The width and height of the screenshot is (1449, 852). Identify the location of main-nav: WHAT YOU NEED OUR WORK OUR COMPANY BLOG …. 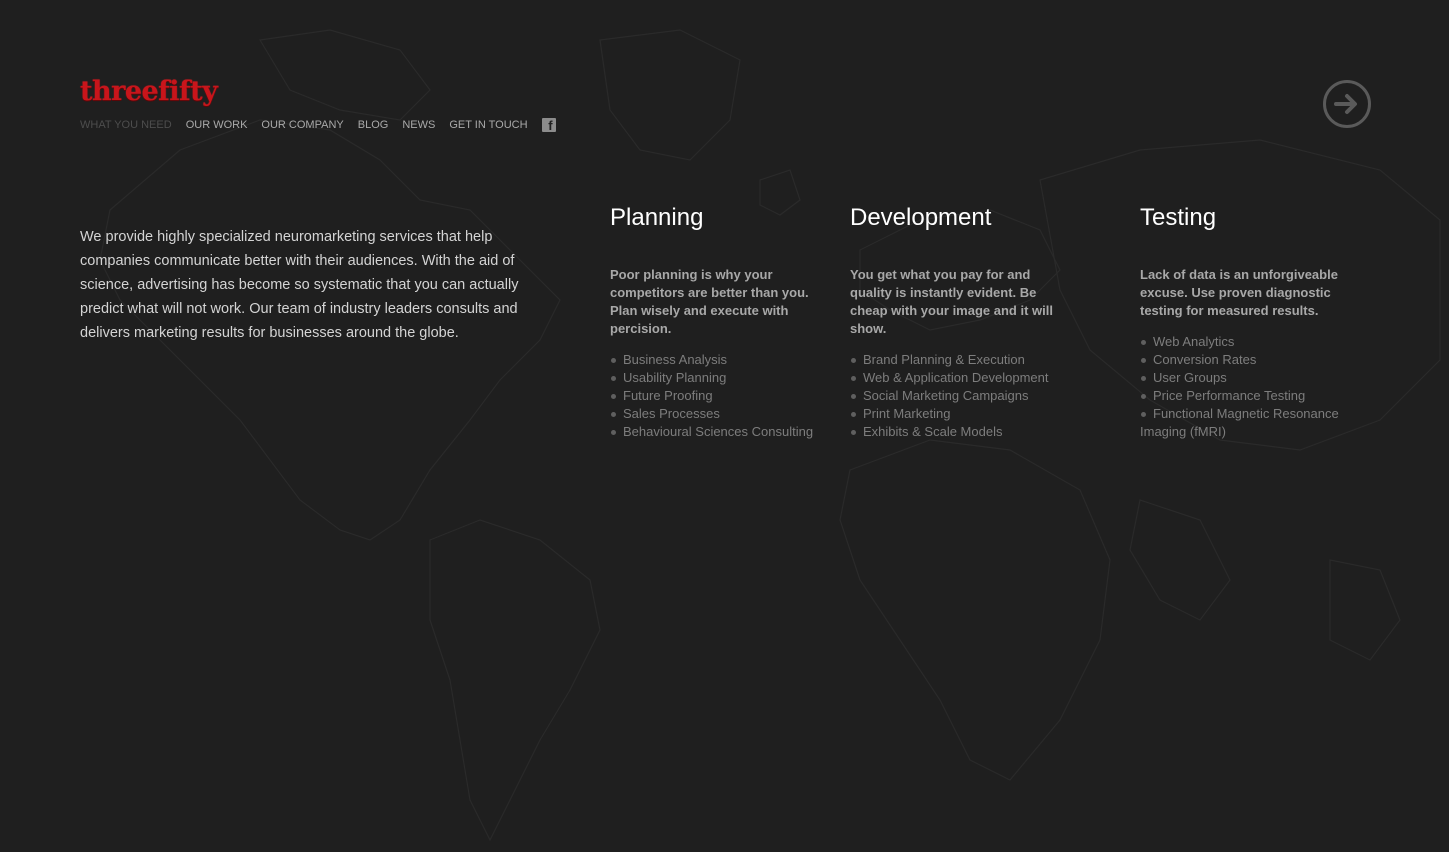
(318, 125).